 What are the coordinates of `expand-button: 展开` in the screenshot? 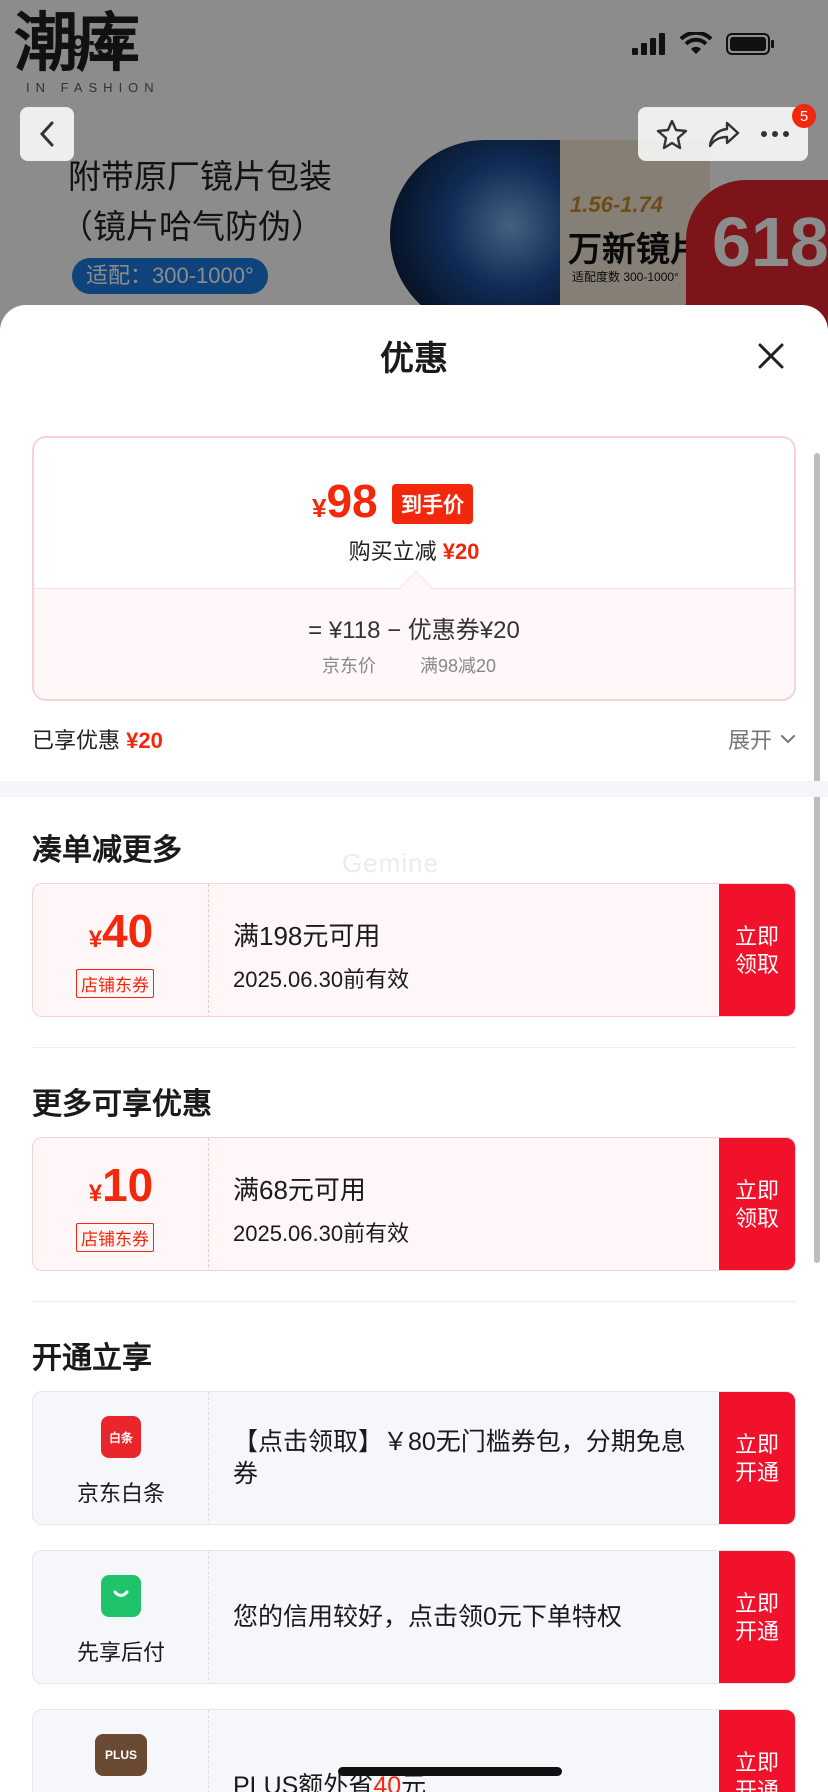 It's located at (762, 739).